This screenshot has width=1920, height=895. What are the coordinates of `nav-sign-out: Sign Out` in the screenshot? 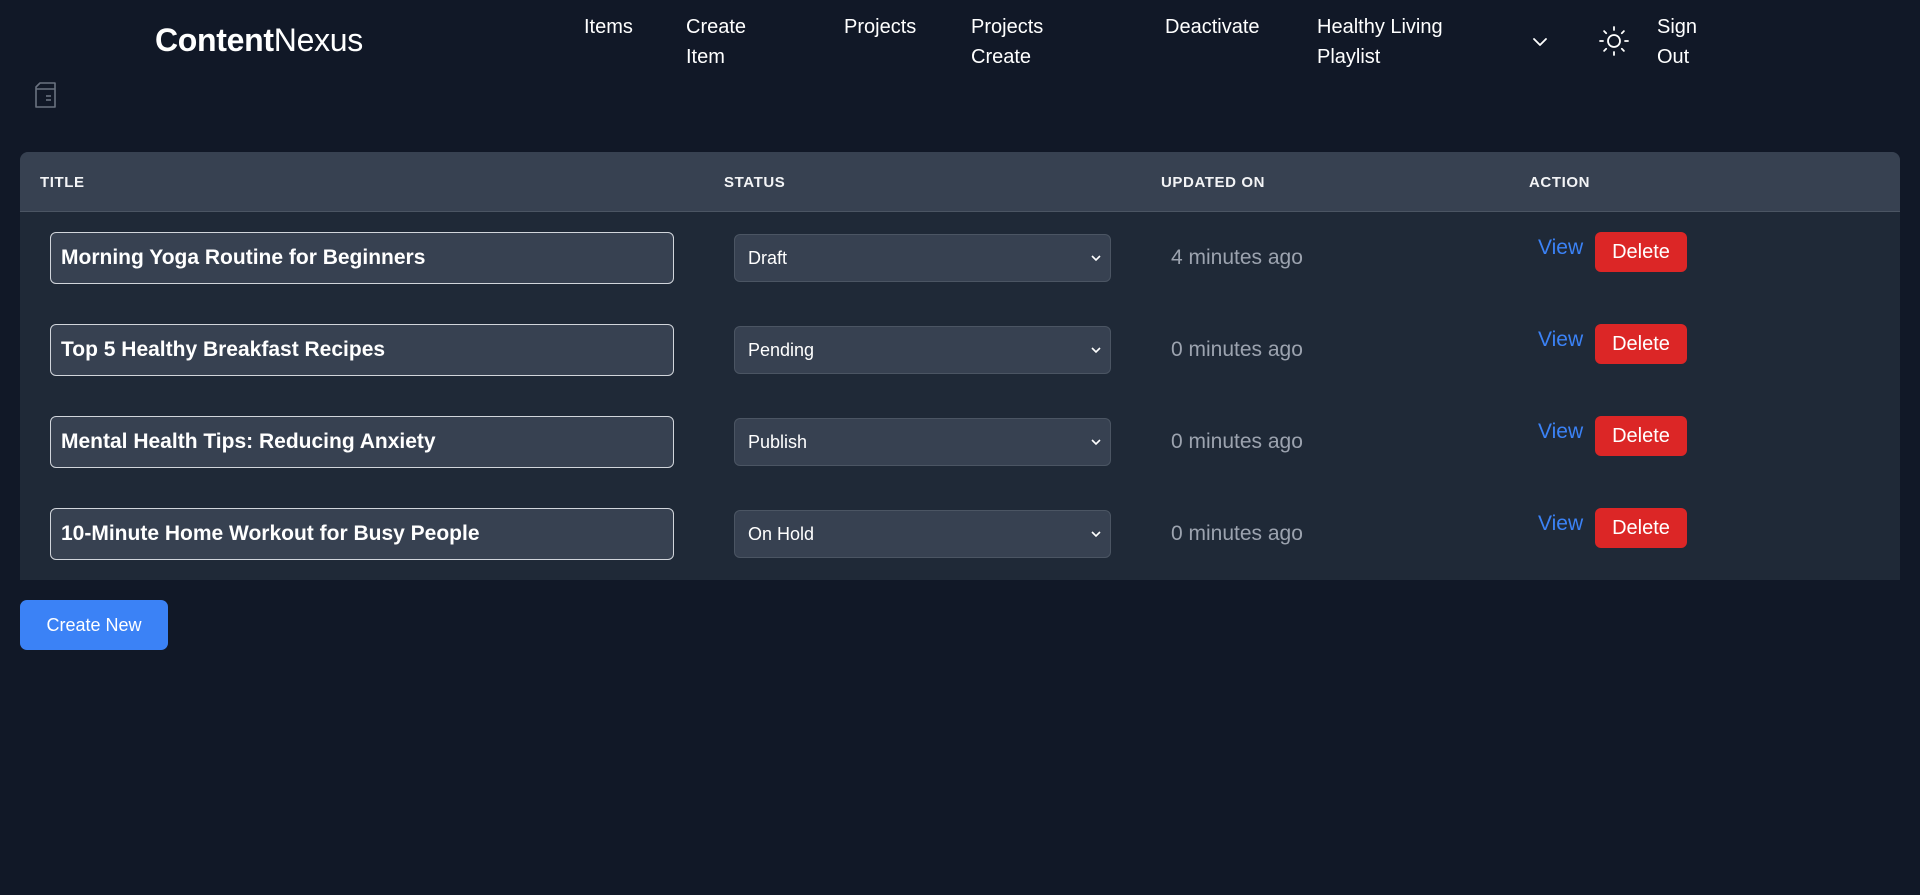 It's located at (1677, 42).